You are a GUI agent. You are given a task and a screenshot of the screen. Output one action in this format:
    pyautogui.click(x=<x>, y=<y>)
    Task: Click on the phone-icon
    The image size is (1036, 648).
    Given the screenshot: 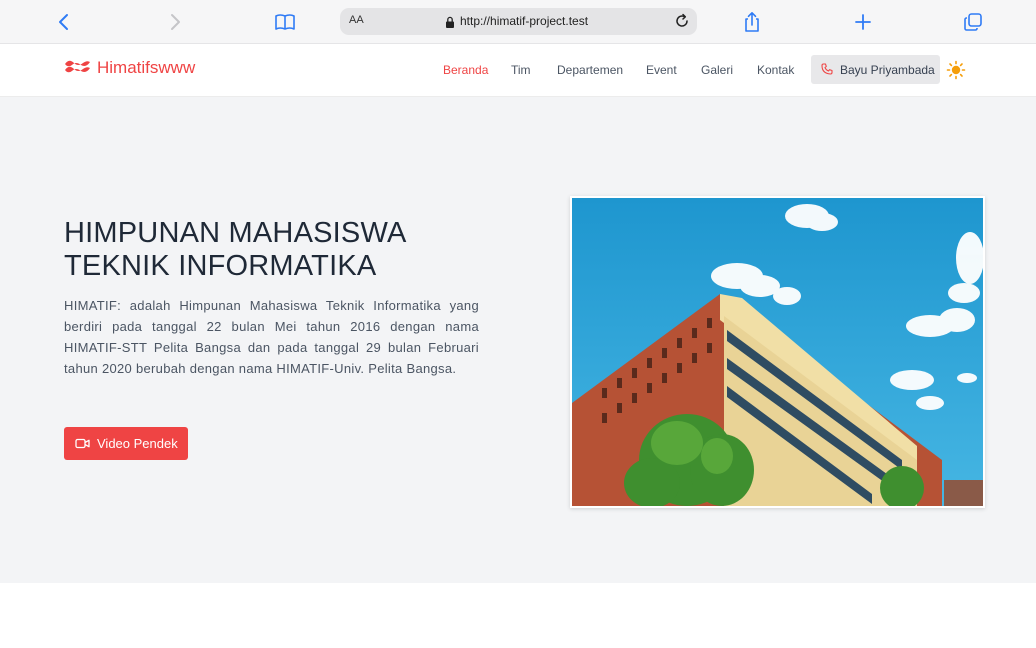 What is the action you would take?
    pyautogui.click(x=827, y=69)
    